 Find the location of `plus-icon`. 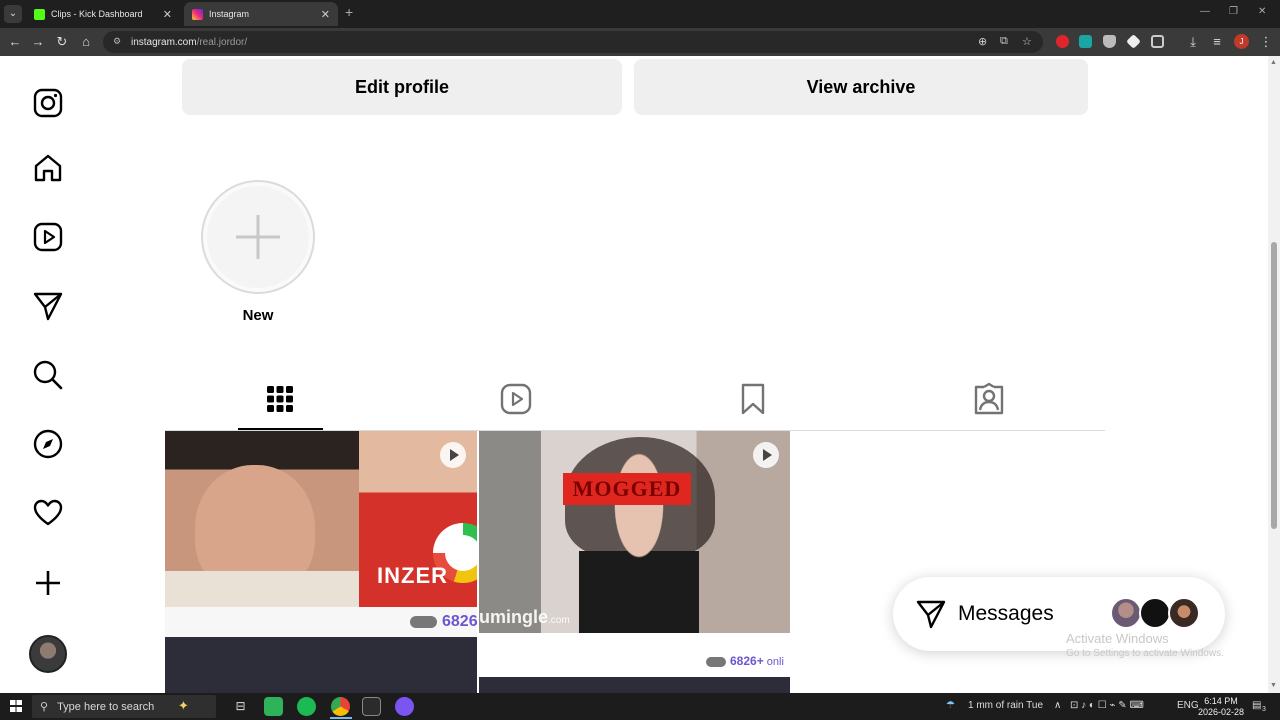

plus-icon is located at coordinates (258, 237).